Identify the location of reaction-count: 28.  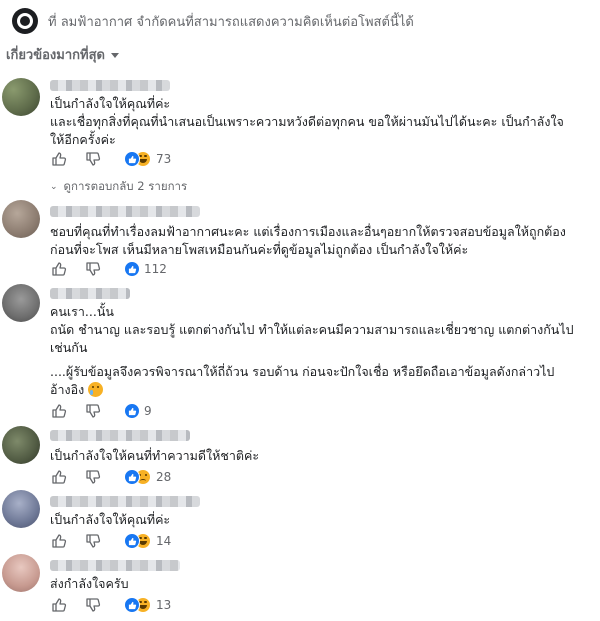
(164, 477).